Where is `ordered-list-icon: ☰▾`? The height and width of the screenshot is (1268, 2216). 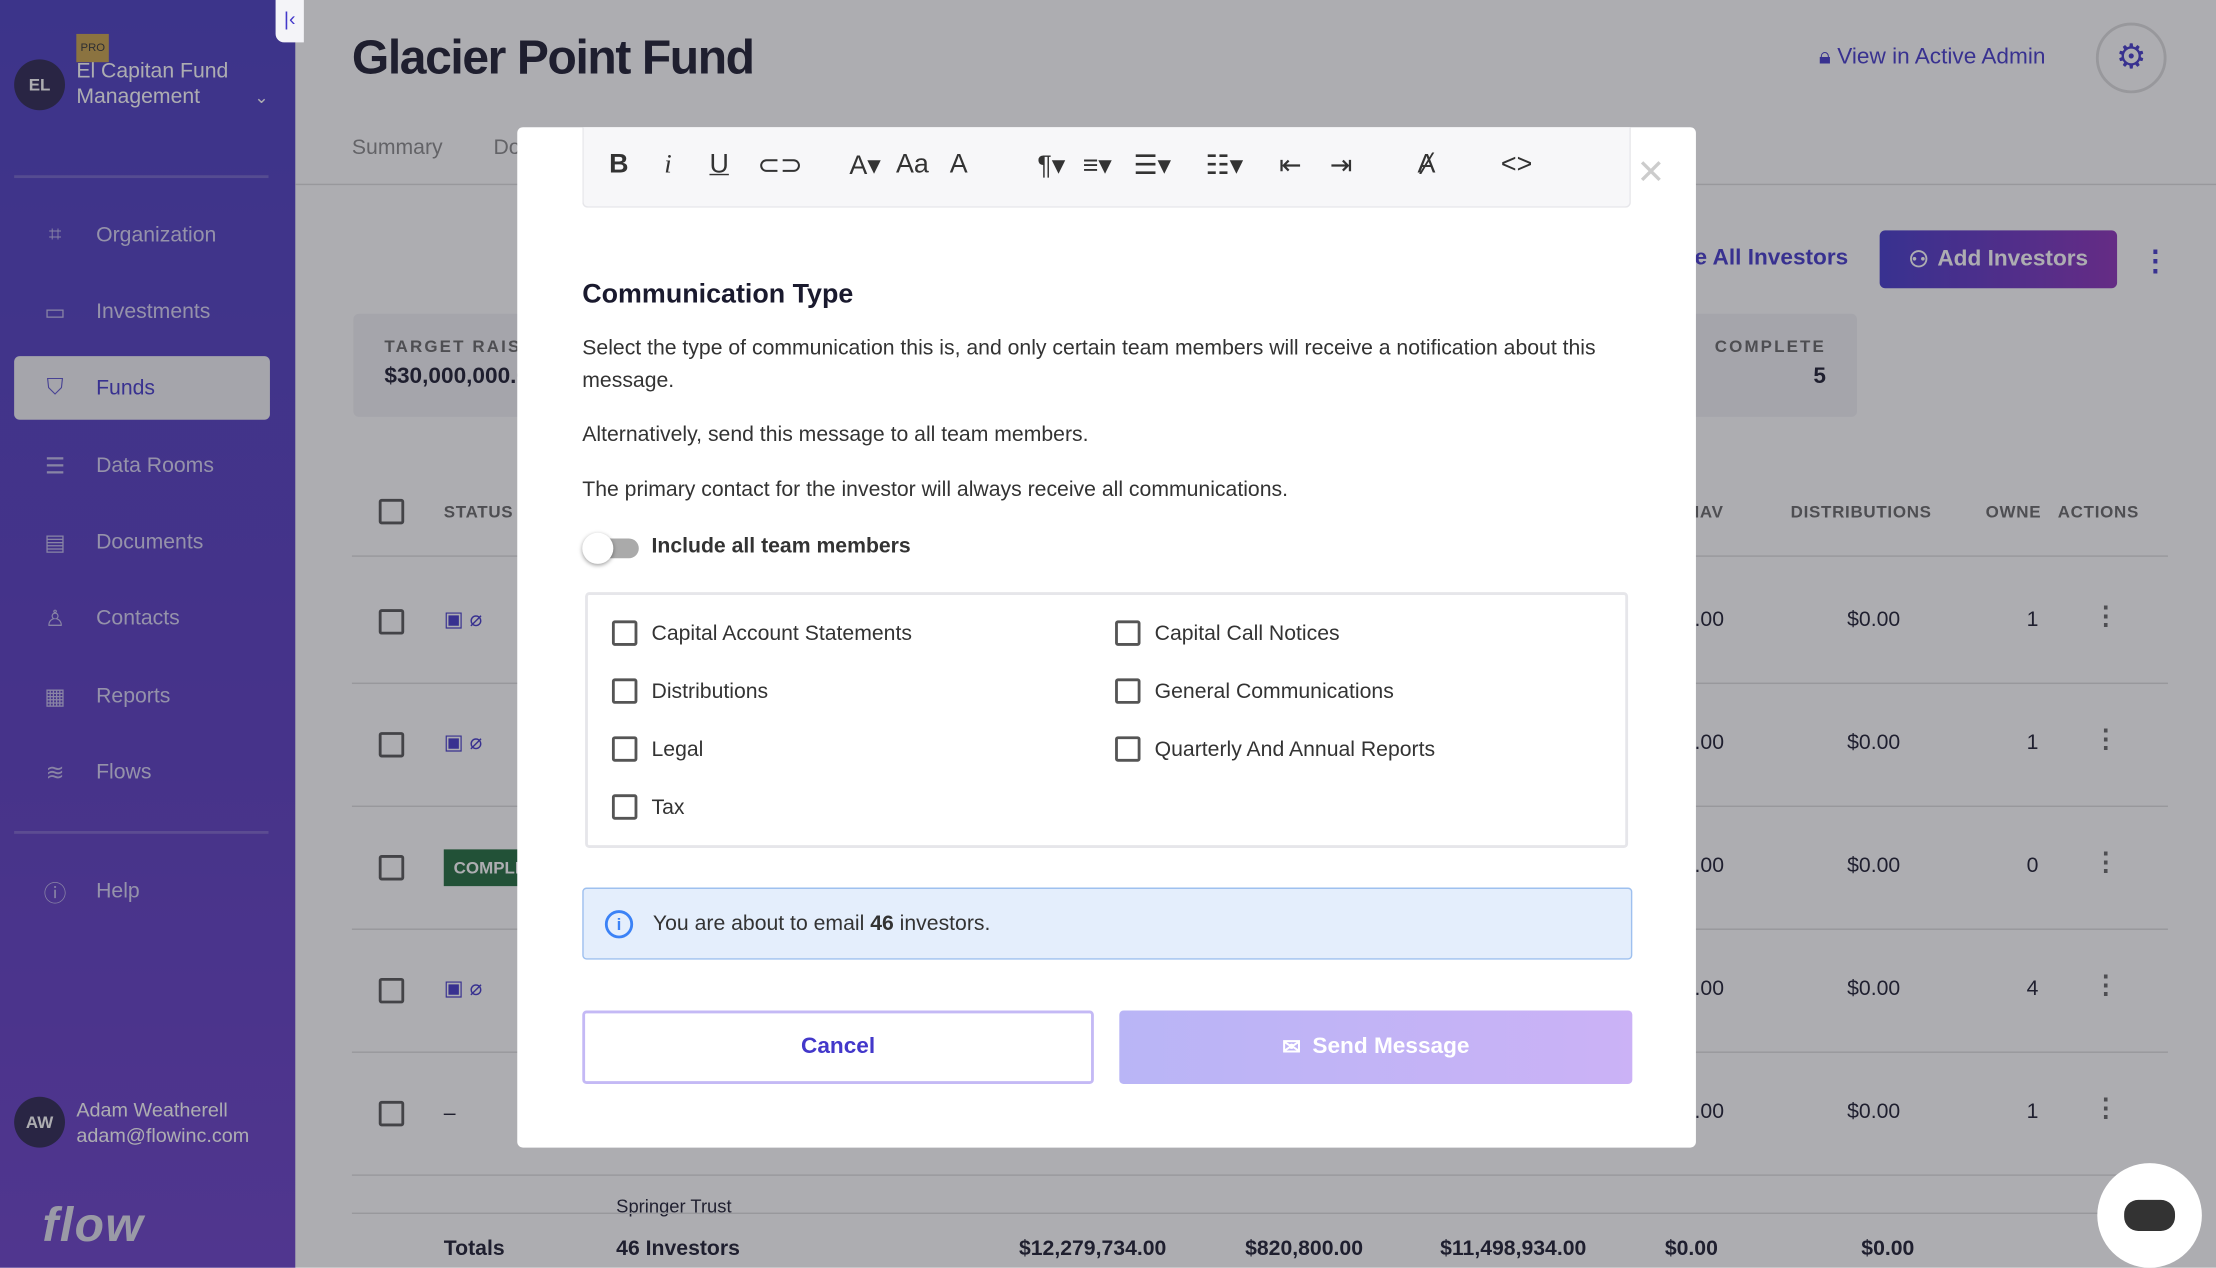 ordered-list-icon: ☰▾ is located at coordinates (1152, 166).